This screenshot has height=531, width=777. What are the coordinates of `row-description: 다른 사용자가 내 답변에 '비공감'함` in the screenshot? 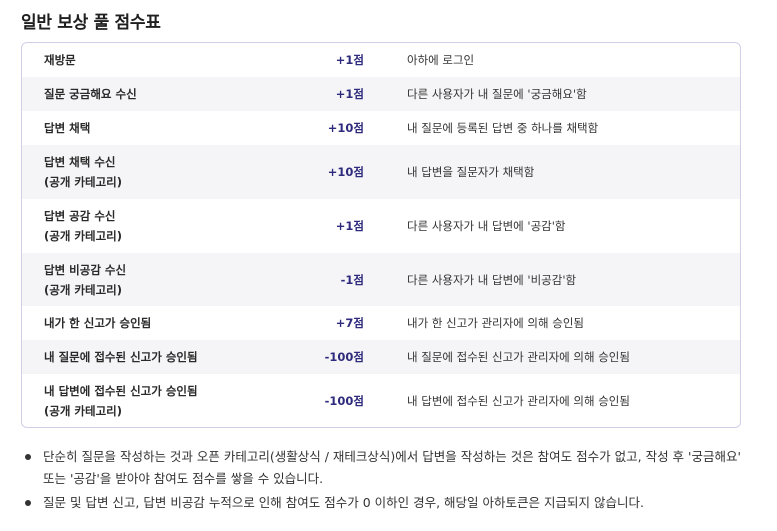 It's located at (492, 279).